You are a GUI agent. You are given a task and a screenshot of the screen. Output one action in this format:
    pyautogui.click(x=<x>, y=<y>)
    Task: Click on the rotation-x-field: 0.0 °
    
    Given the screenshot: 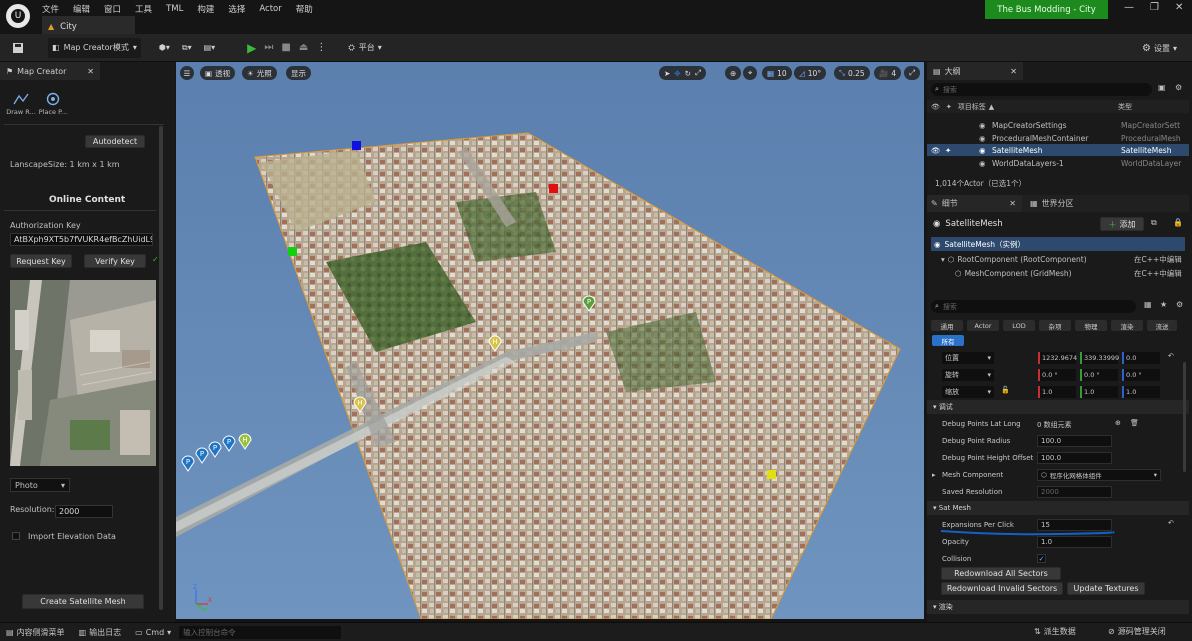 What is the action you would take?
    pyautogui.click(x=1057, y=375)
    